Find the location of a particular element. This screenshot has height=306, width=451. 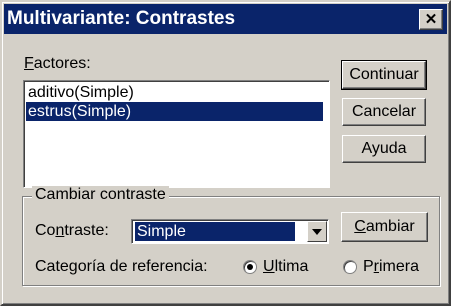

change-button: Cambiar is located at coordinates (384, 227).